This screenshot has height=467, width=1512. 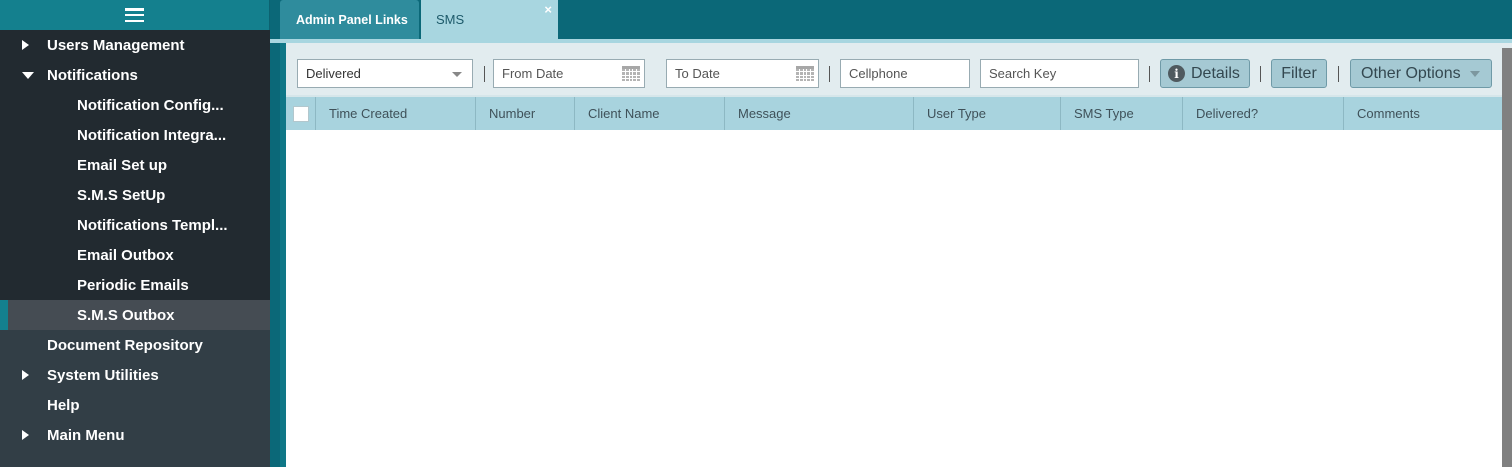 I want to click on scrollbar, so click(x=1507, y=257).